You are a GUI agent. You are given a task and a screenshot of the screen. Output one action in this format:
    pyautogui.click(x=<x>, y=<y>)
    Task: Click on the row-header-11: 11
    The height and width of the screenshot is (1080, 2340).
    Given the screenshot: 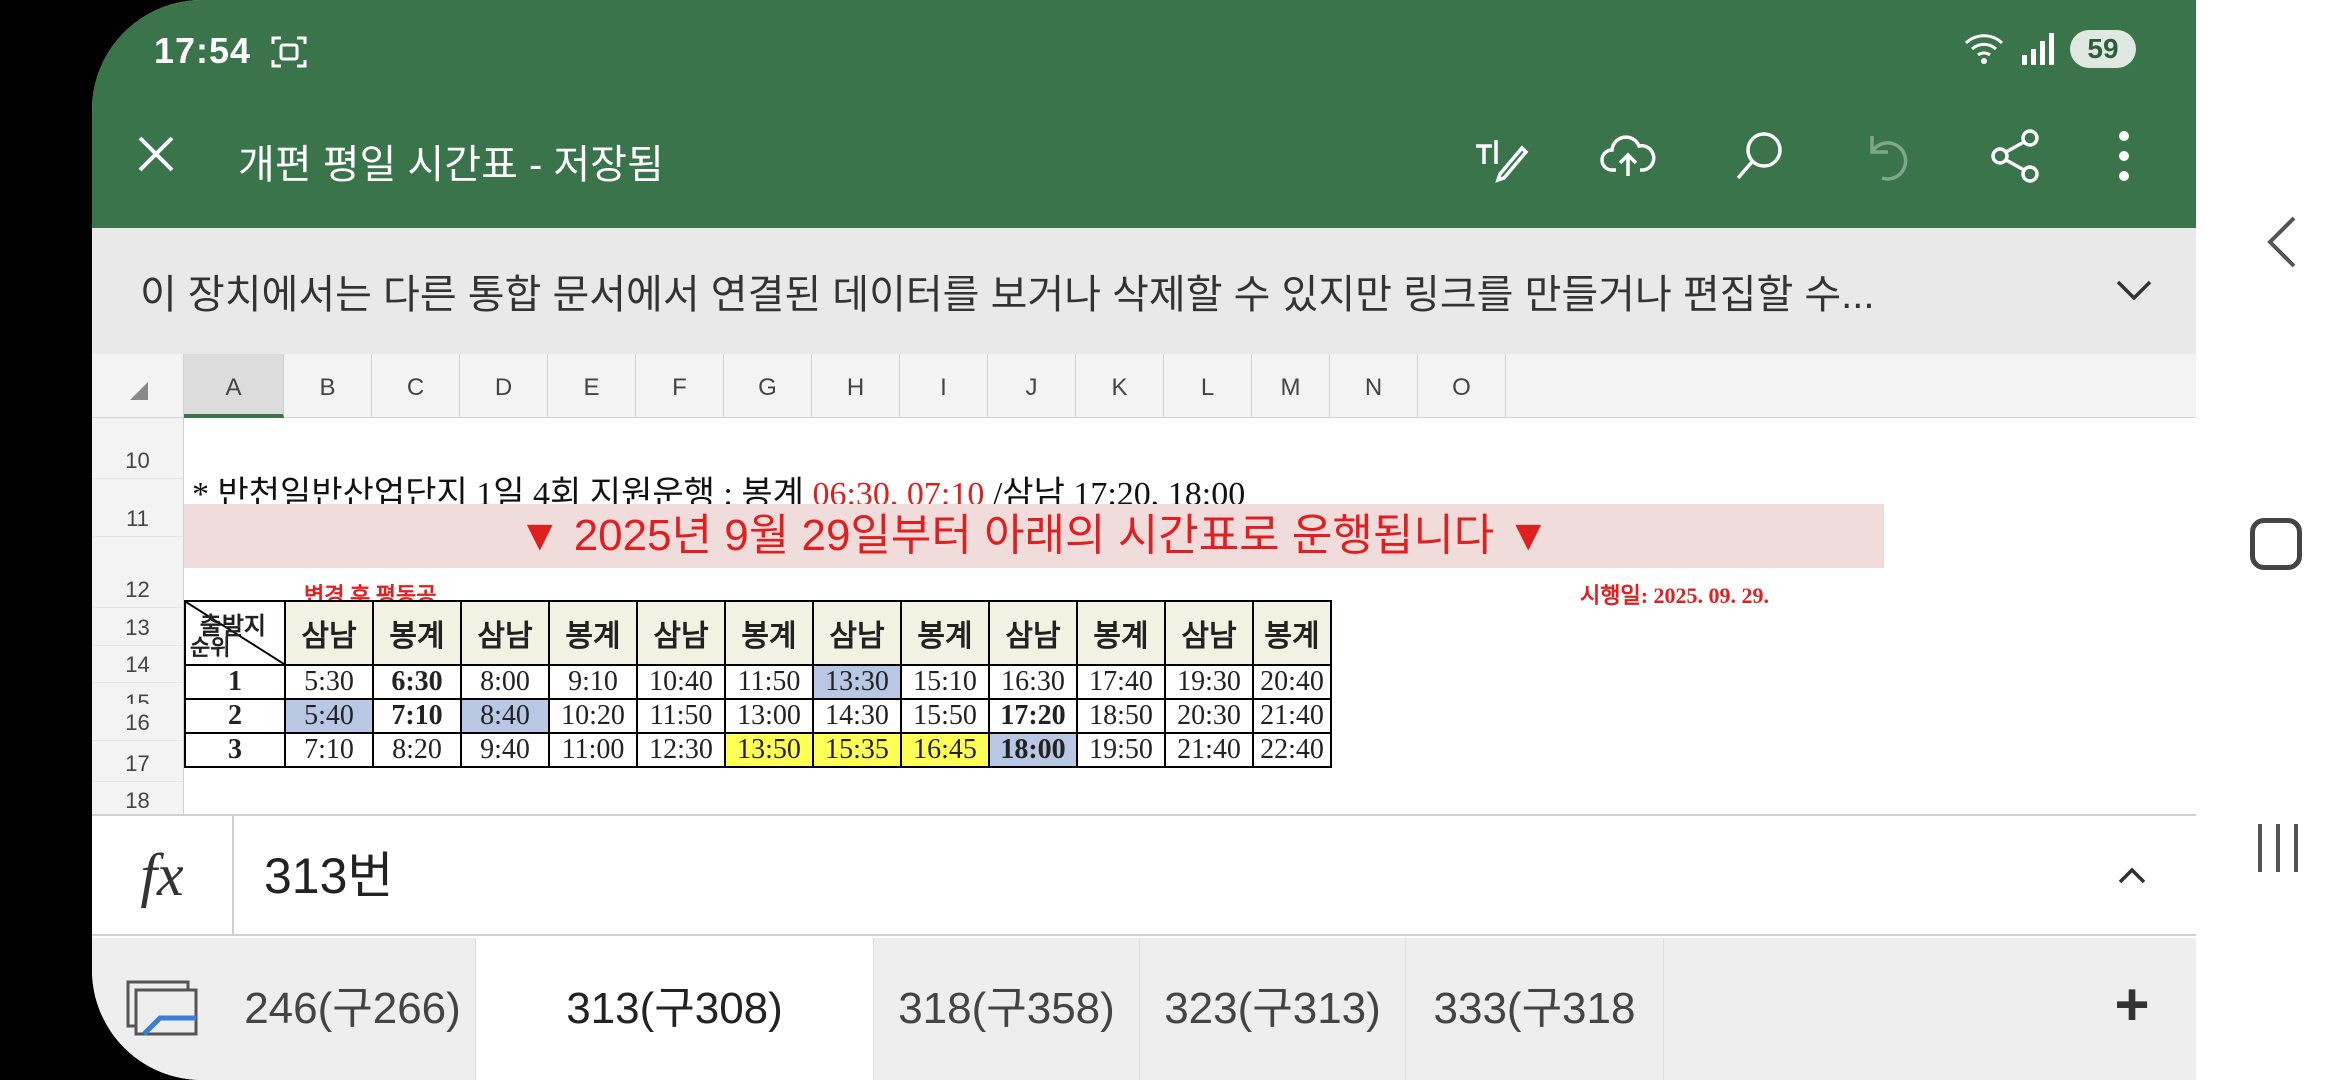 What is the action you would take?
    pyautogui.click(x=138, y=508)
    